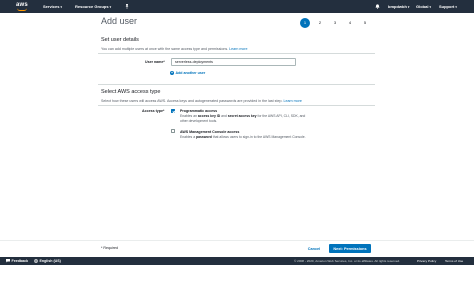  Describe the element at coordinates (172, 73) in the screenshot. I see `plus-circle-icon: +` at that location.